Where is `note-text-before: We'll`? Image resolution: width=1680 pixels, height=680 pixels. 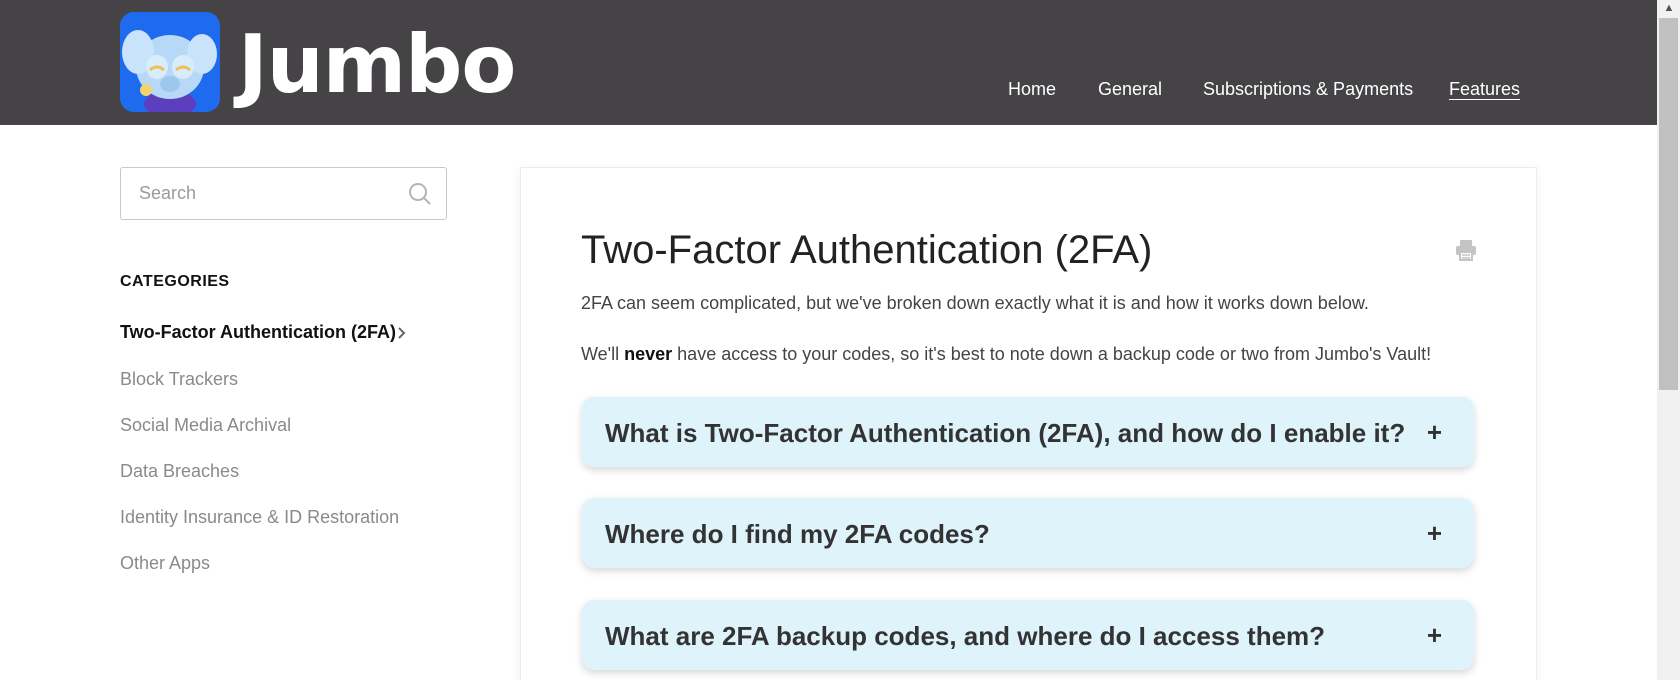
note-text-before: We'll is located at coordinates (603, 354).